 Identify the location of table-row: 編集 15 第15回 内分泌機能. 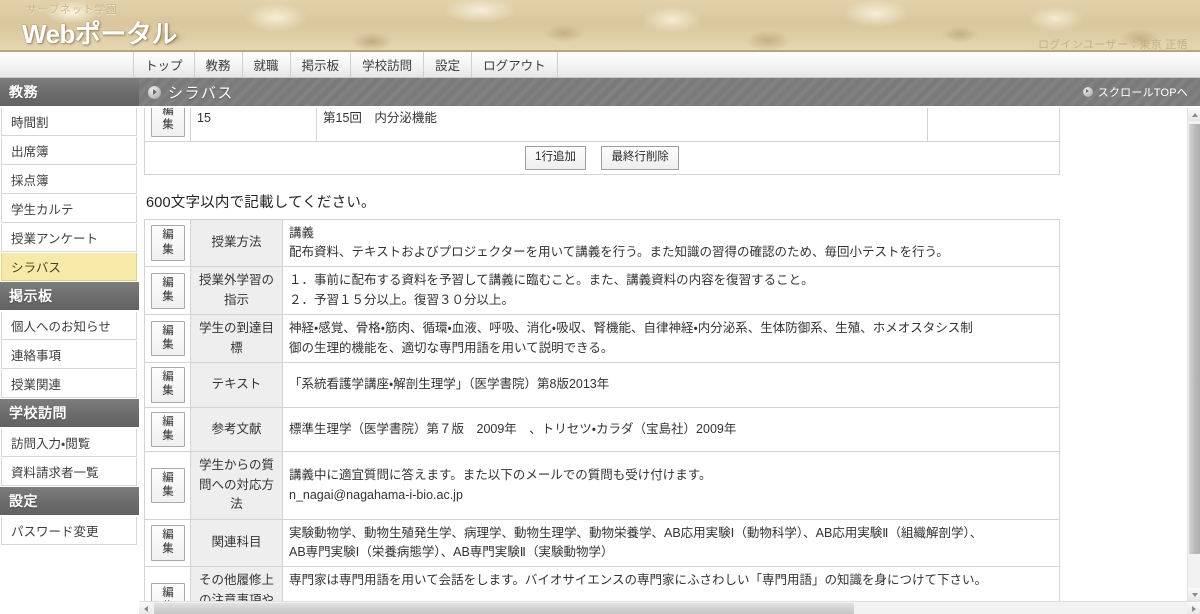
(602, 125).